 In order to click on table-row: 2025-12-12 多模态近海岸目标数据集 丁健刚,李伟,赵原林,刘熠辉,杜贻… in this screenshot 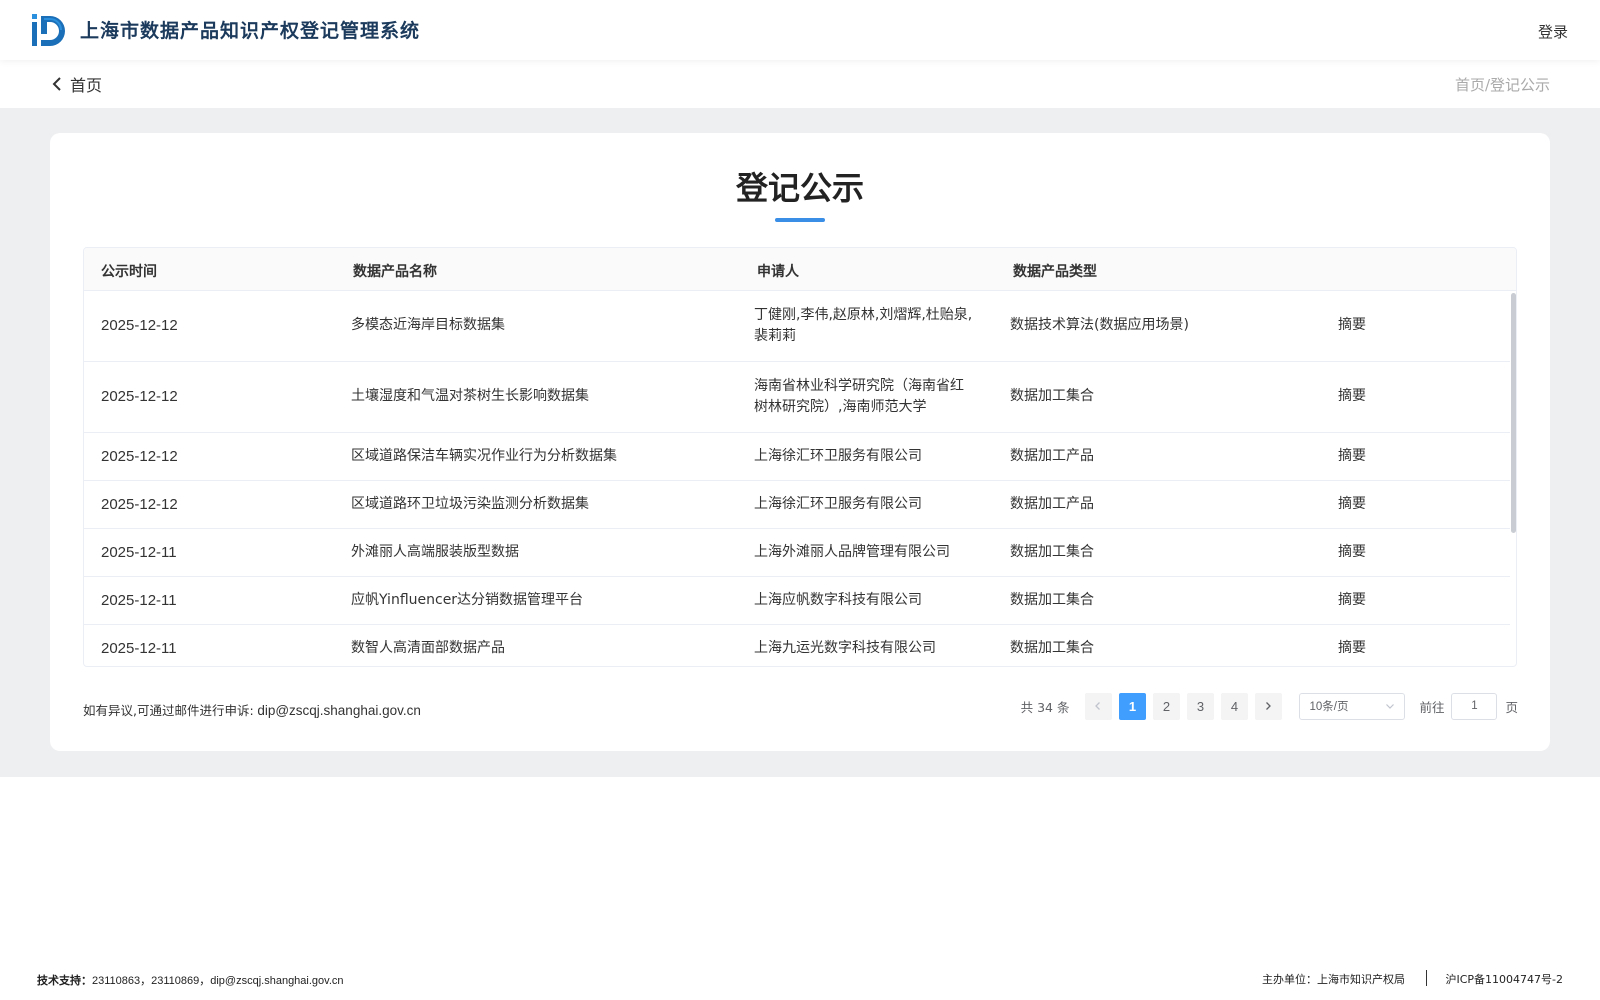, I will do `click(797, 326)`.